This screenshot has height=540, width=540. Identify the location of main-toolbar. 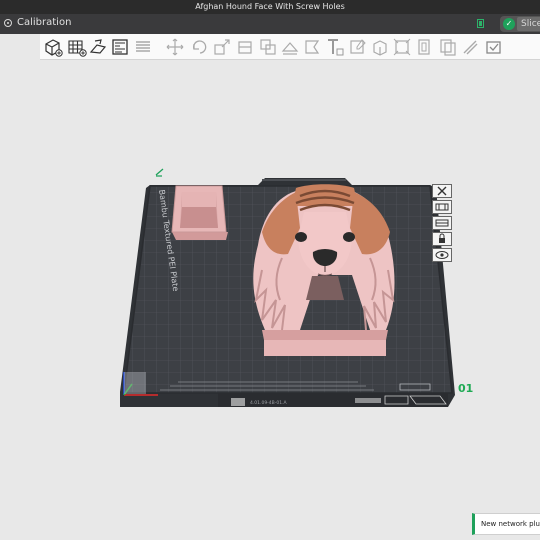
(290, 47).